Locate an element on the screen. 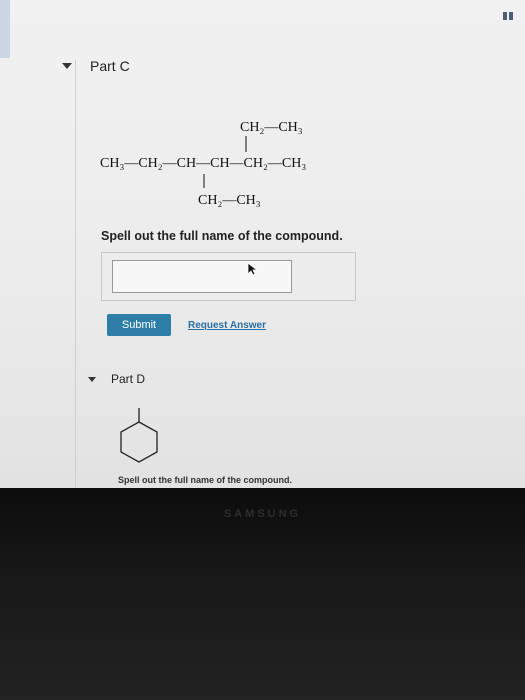  top-branch-text: CH₂—CH₃ is located at coordinates (271, 127).